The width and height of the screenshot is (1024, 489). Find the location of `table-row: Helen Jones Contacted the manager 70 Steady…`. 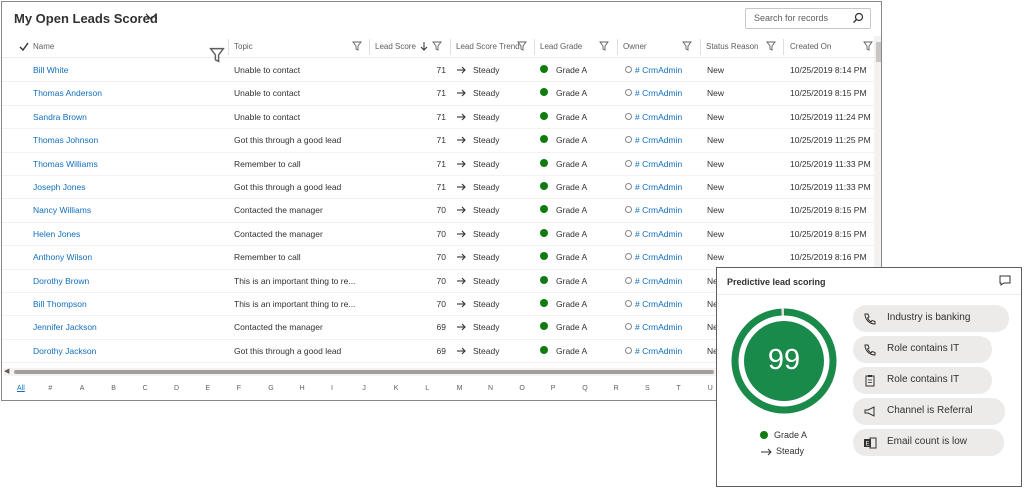

table-row: Helen Jones Contacted the manager 70 Steady… is located at coordinates (438, 235).